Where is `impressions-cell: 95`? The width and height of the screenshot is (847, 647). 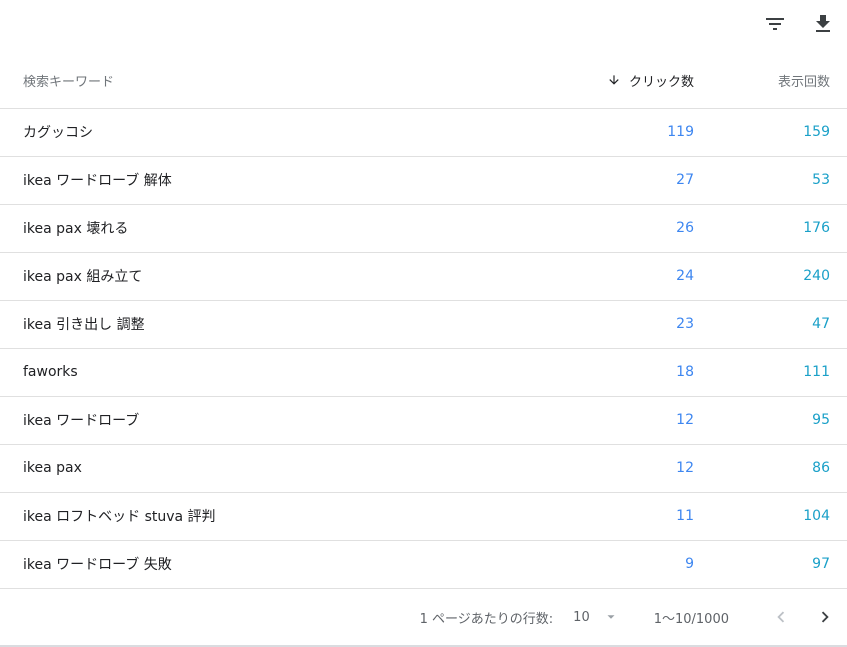 impressions-cell: 95 is located at coordinates (777, 420).